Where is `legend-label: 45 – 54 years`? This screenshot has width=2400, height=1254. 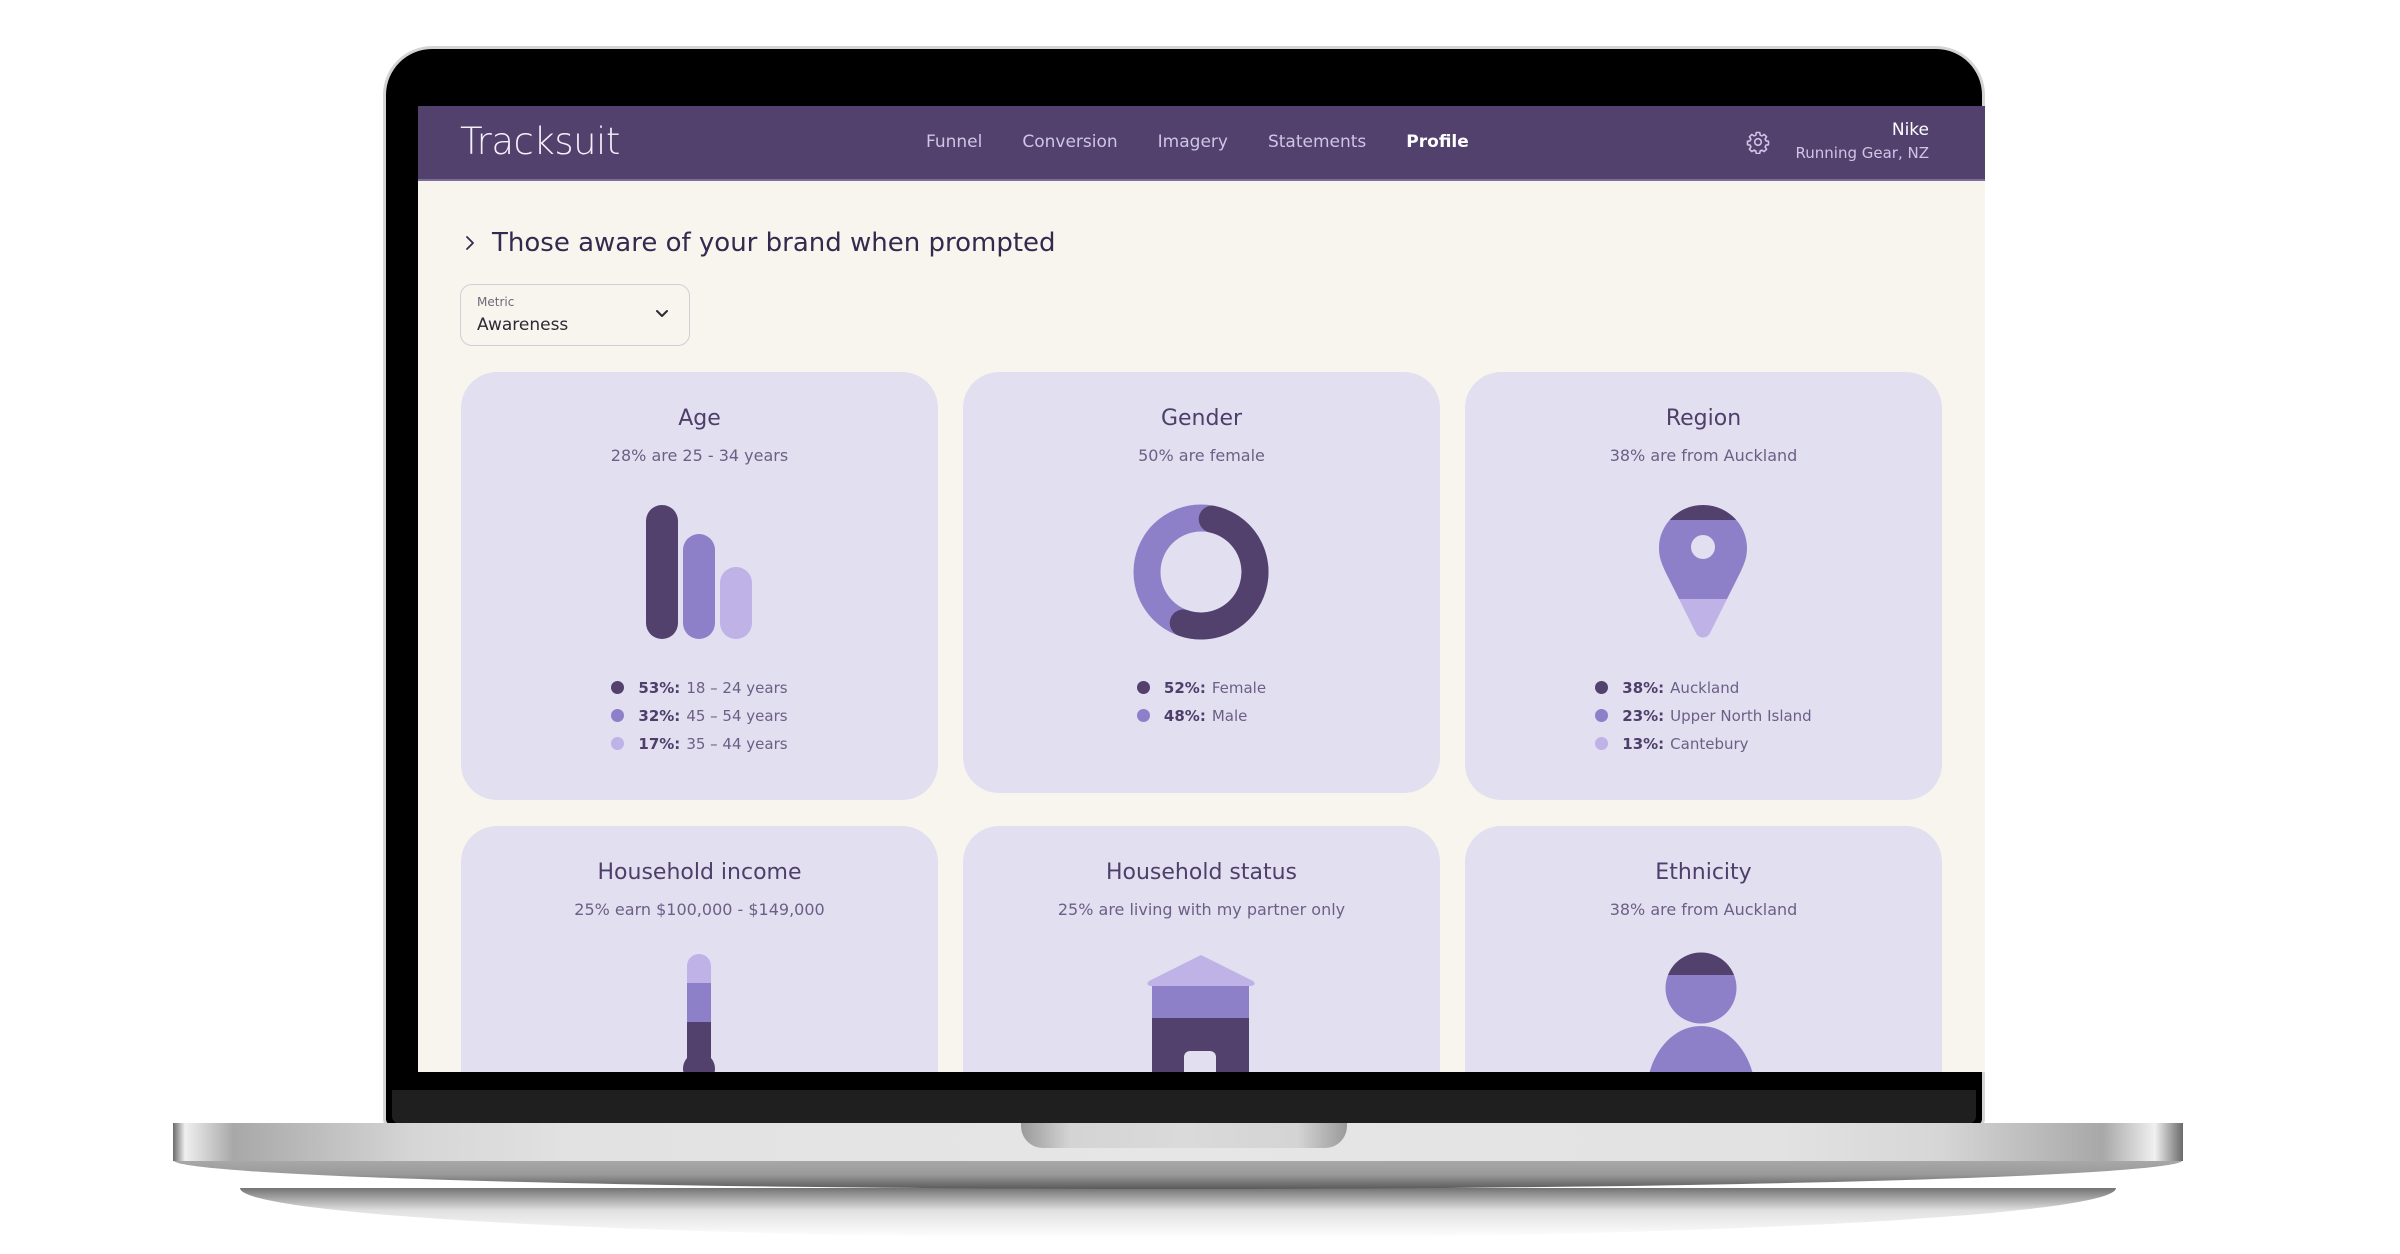
legend-label: 45 – 54 years is located at coordinates (737, 715).